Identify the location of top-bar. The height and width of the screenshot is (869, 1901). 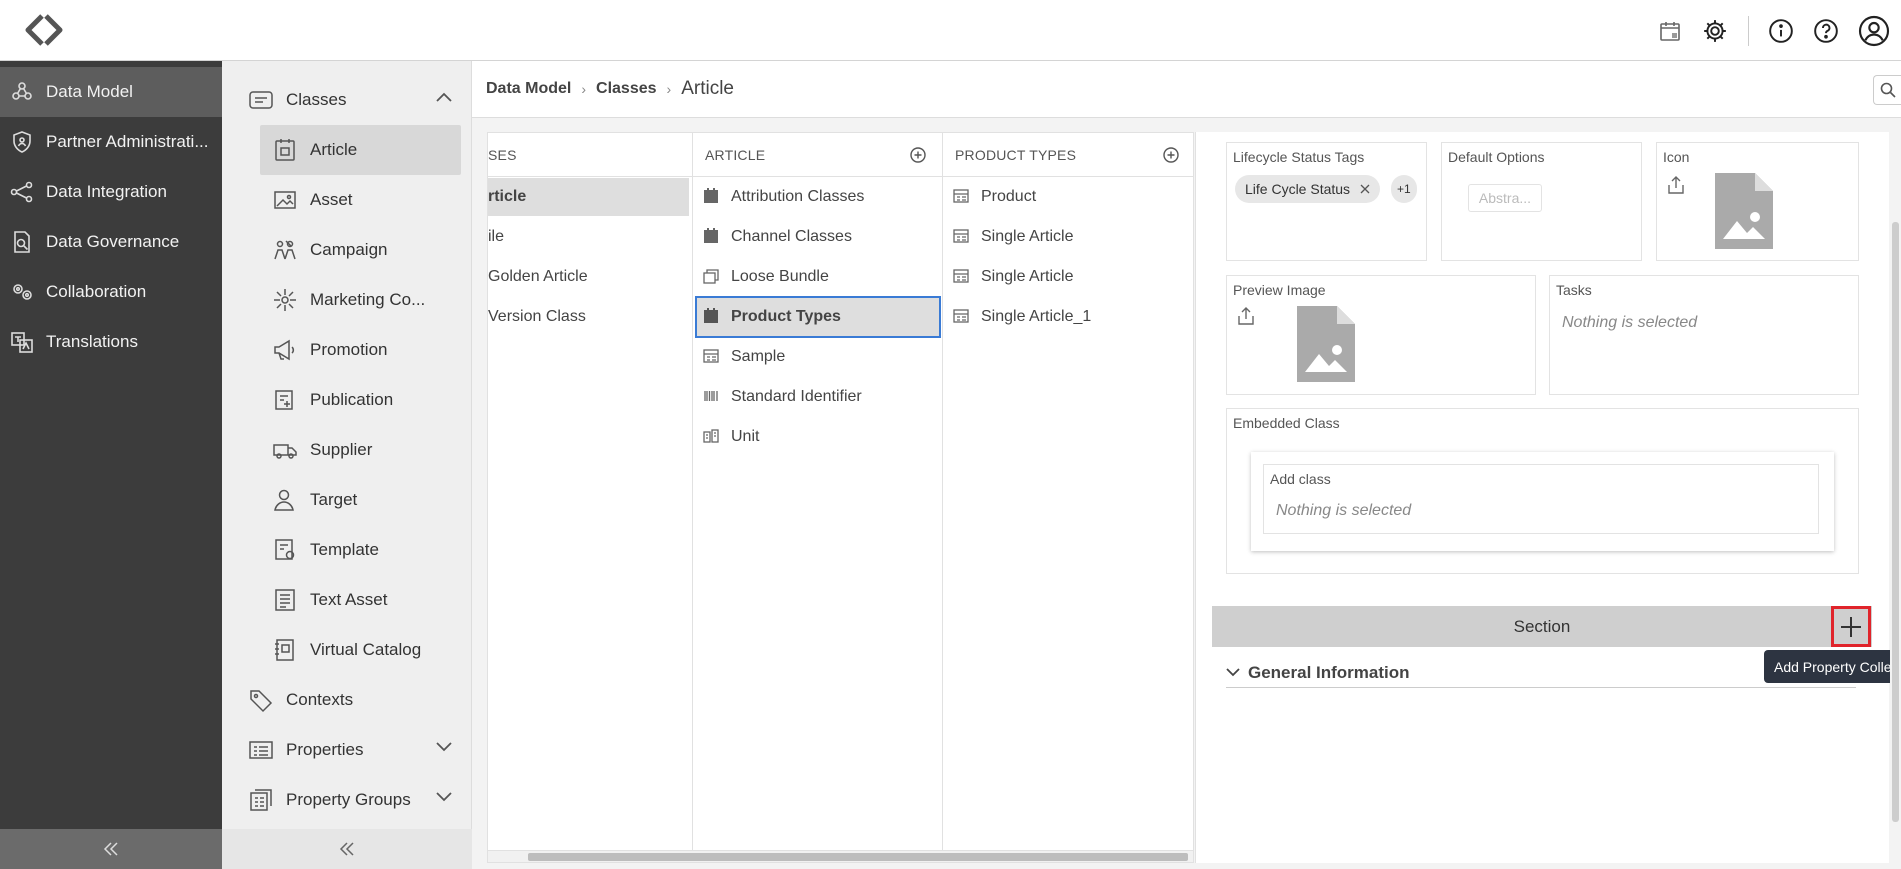
(950, 30).